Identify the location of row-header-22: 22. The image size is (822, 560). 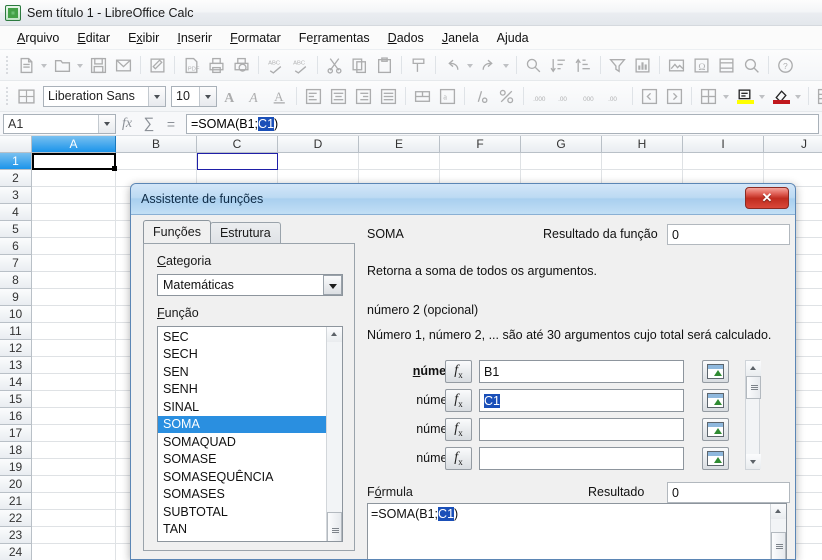
(16, 518).